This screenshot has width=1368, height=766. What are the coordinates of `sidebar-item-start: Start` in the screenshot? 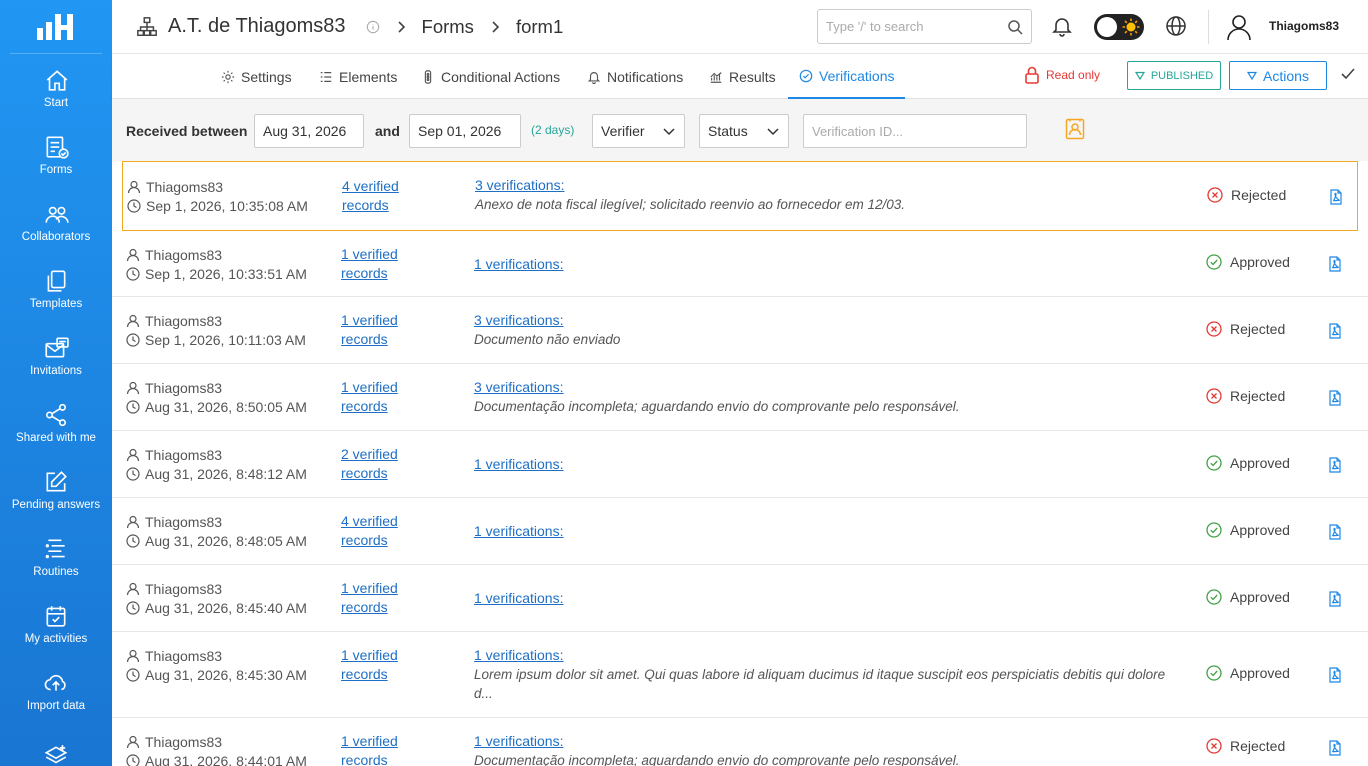 It's located at (56, 87).